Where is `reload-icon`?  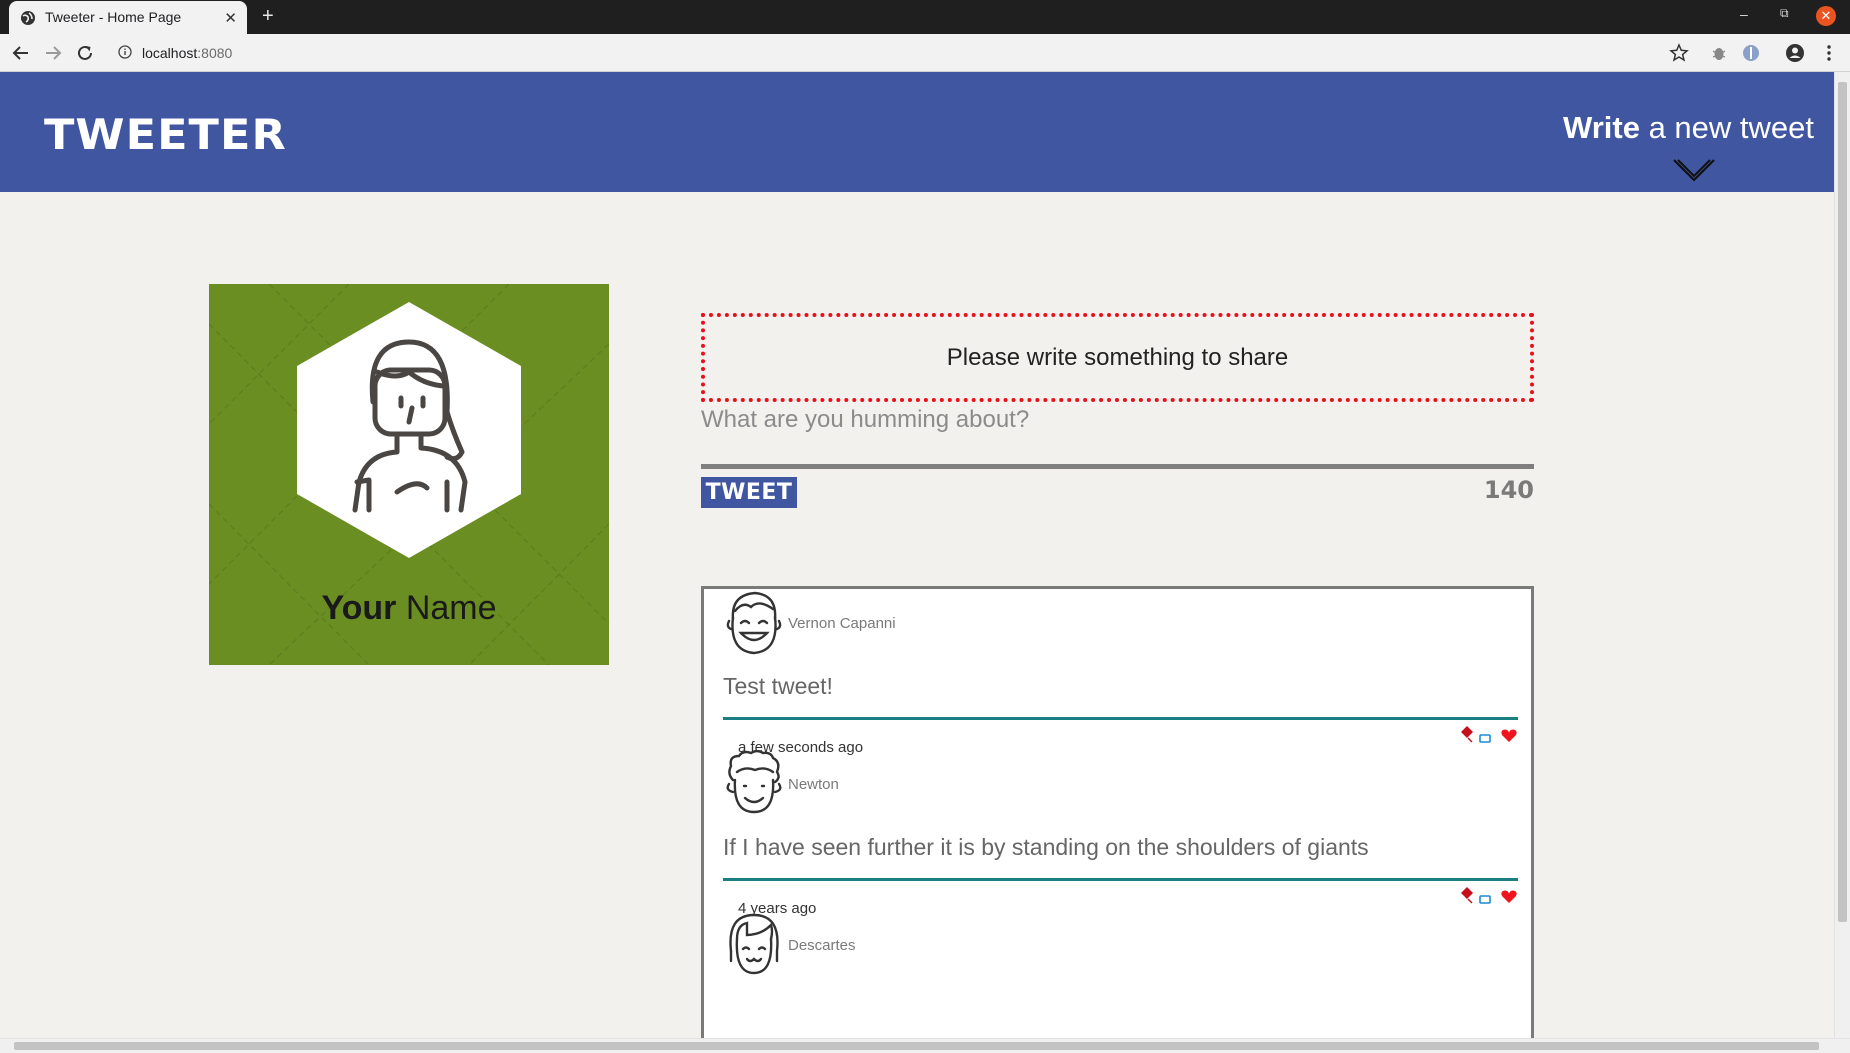
reload-icon is located at coordinates (85, 53).